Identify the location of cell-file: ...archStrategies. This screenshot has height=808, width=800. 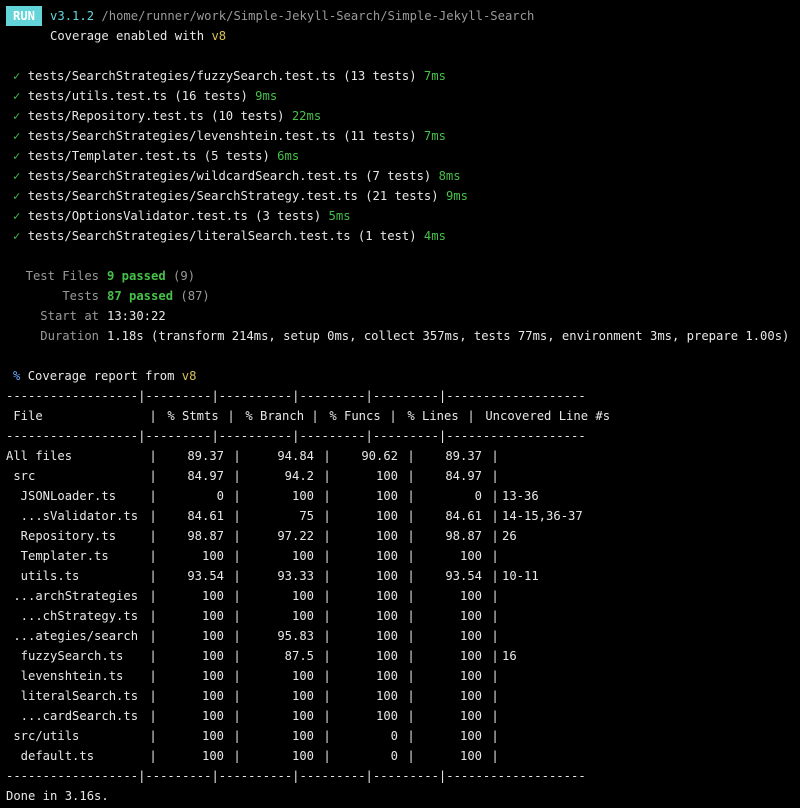
(72, 596).